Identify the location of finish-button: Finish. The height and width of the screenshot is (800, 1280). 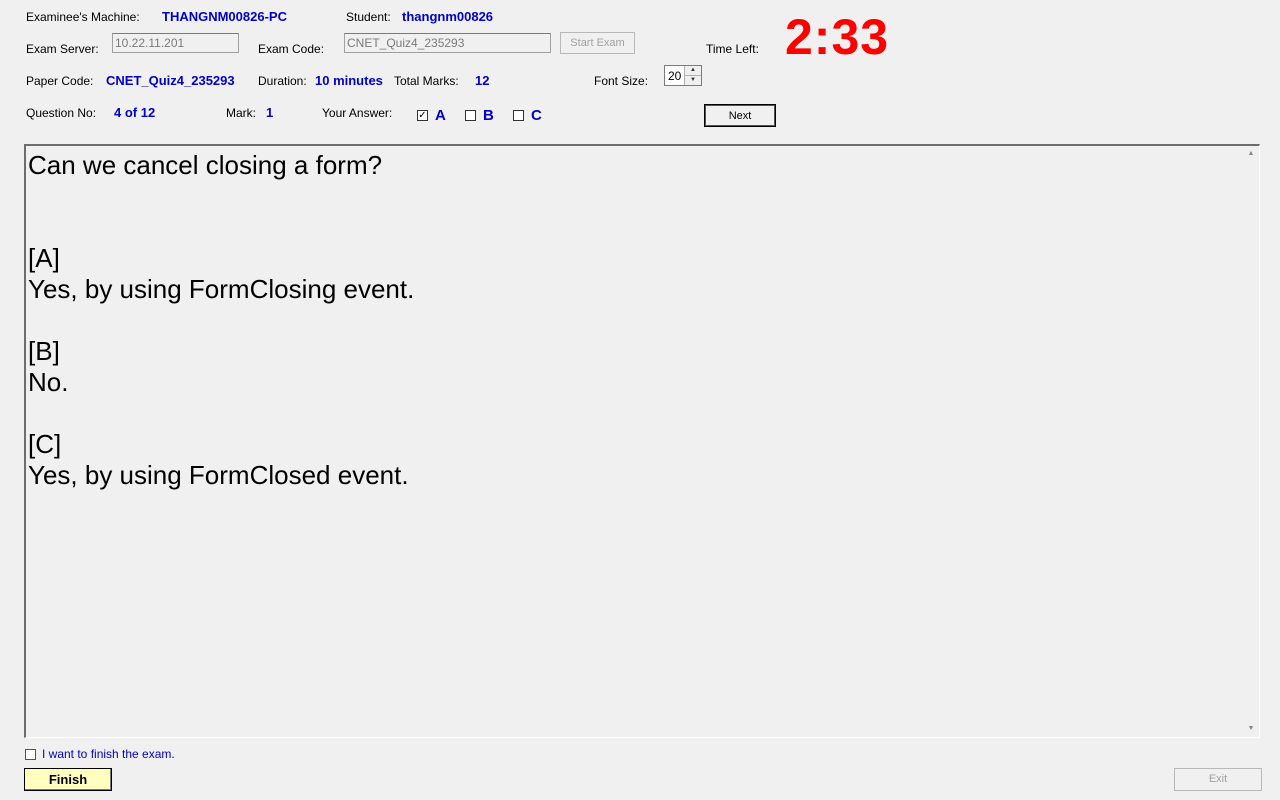
(68, 779).